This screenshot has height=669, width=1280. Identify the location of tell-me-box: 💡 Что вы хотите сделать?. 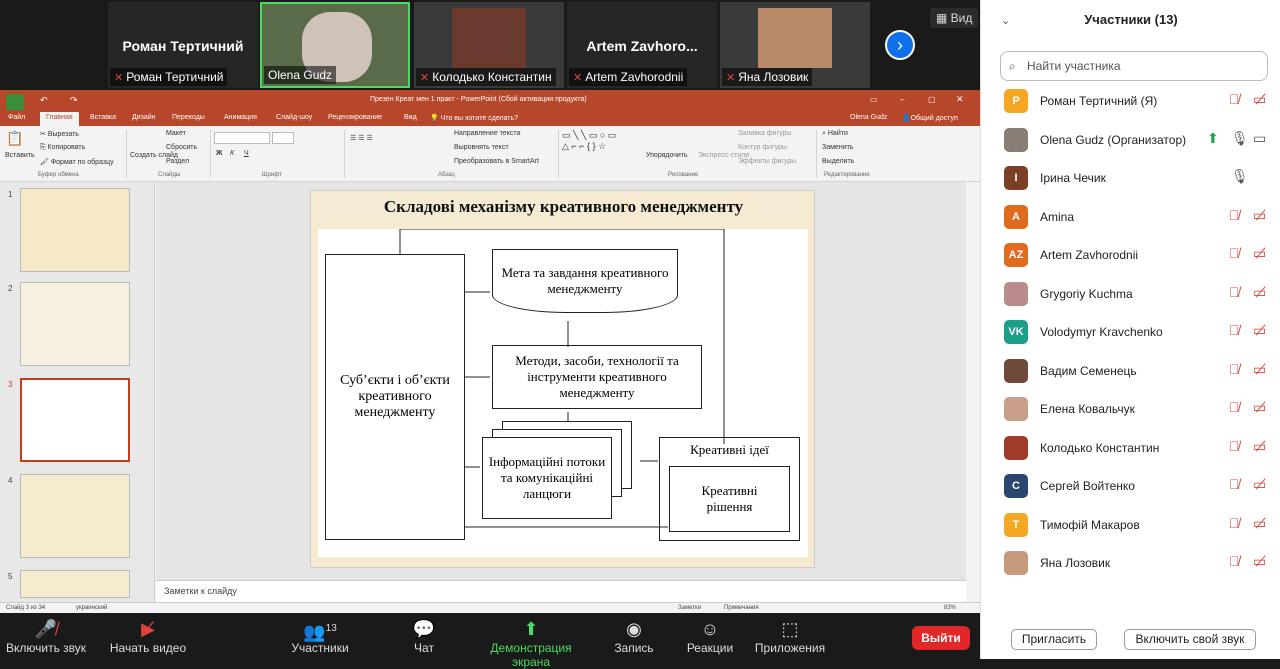
(474, 118).